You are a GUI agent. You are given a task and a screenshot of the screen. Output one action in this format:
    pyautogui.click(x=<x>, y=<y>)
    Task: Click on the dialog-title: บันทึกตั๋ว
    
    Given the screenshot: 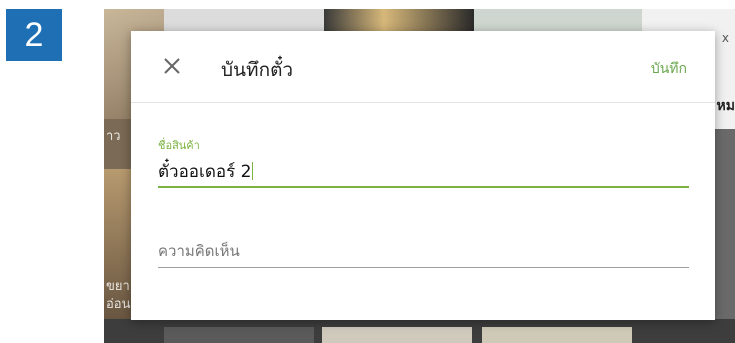 What is the action you would take?
    pyautogui.click(x=257, y=70)
    